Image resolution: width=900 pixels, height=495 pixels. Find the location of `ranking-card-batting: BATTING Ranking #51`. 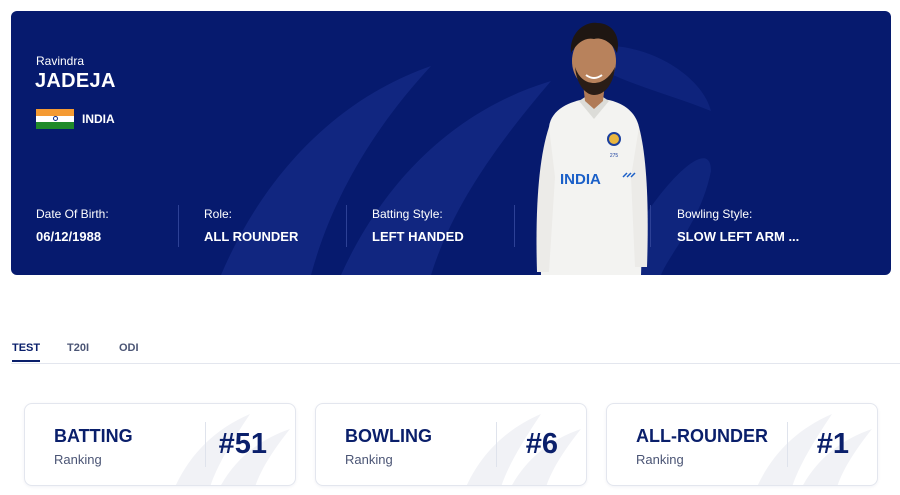

ranking-card-batting: BATTING Ranking #51 is located at coordinates (160, 444).